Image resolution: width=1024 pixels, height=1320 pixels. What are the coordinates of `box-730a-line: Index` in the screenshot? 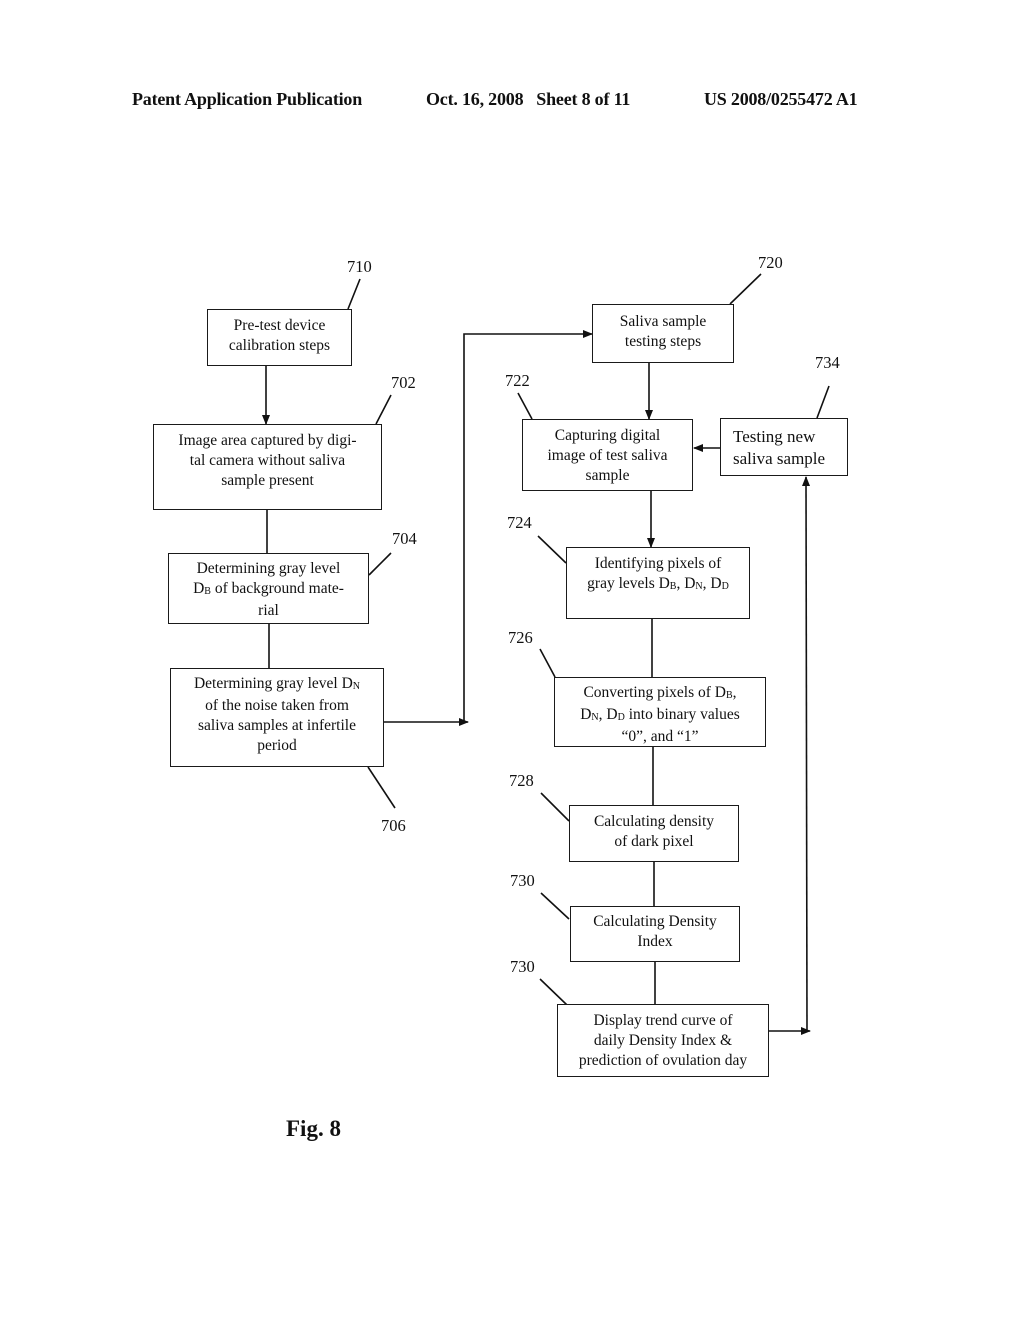 It's located at (655, 941).